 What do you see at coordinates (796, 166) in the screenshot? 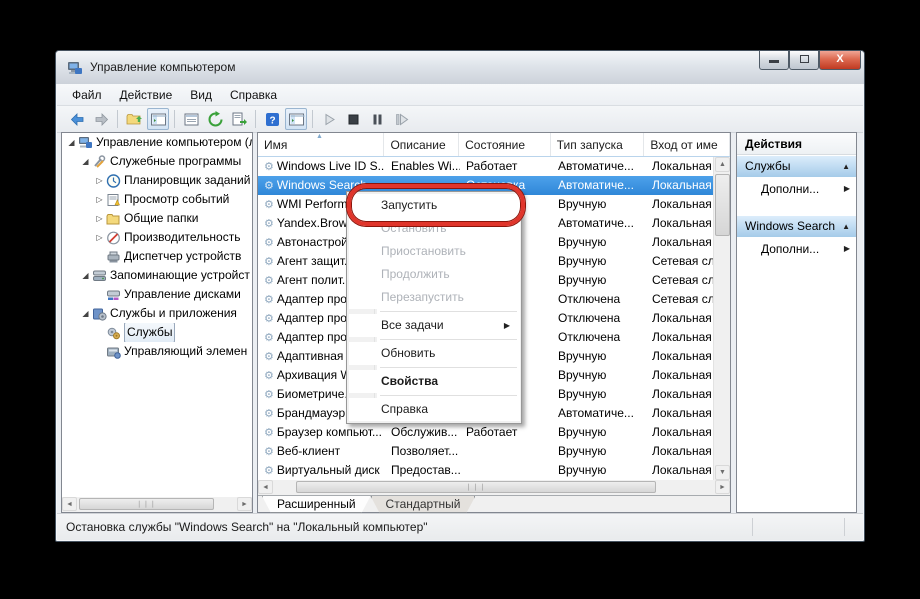
I see `actions-section-header-службы: Службы ▲` at bounding box center [796, 166].